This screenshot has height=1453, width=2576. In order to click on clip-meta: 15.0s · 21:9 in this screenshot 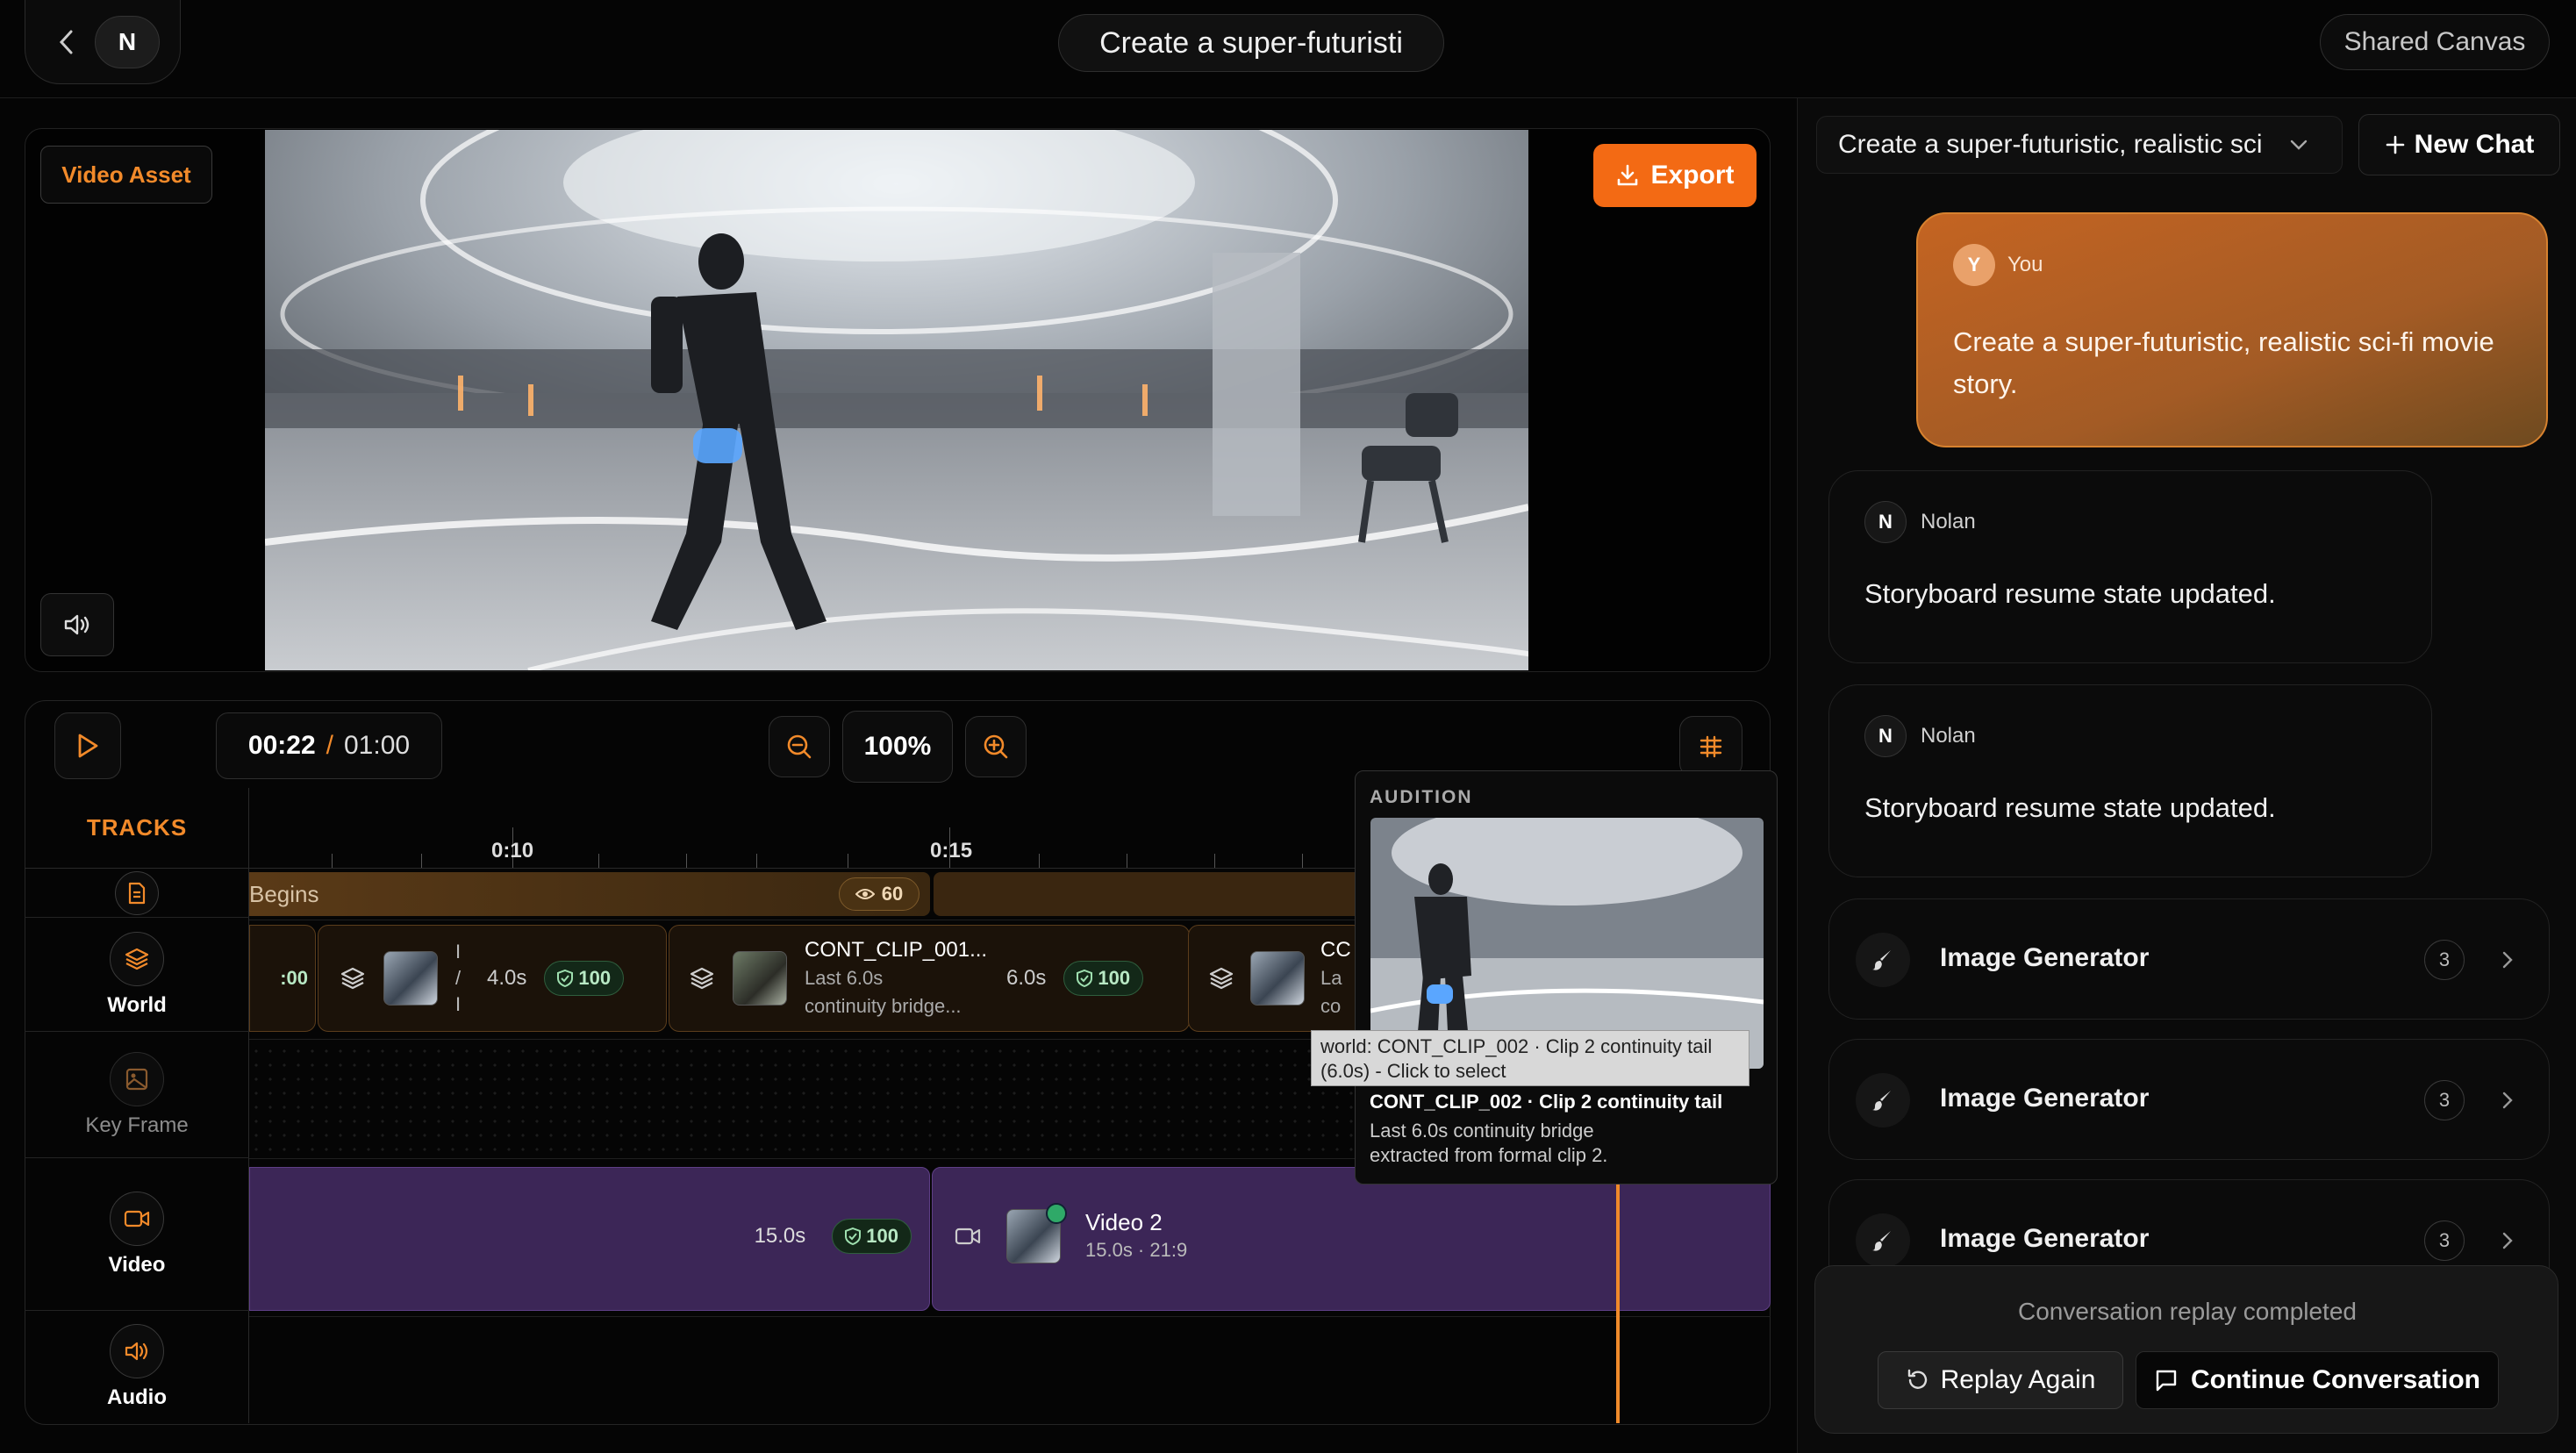, I will do `click(1136, 1250)`.